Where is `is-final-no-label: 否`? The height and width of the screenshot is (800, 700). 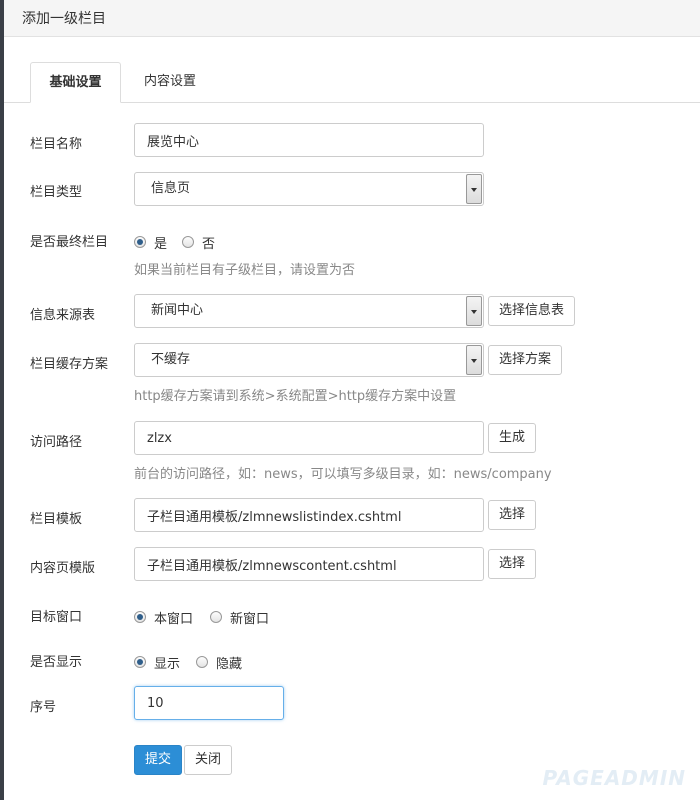
is-final-no-label: 否 is located at coordinates (209, 244).